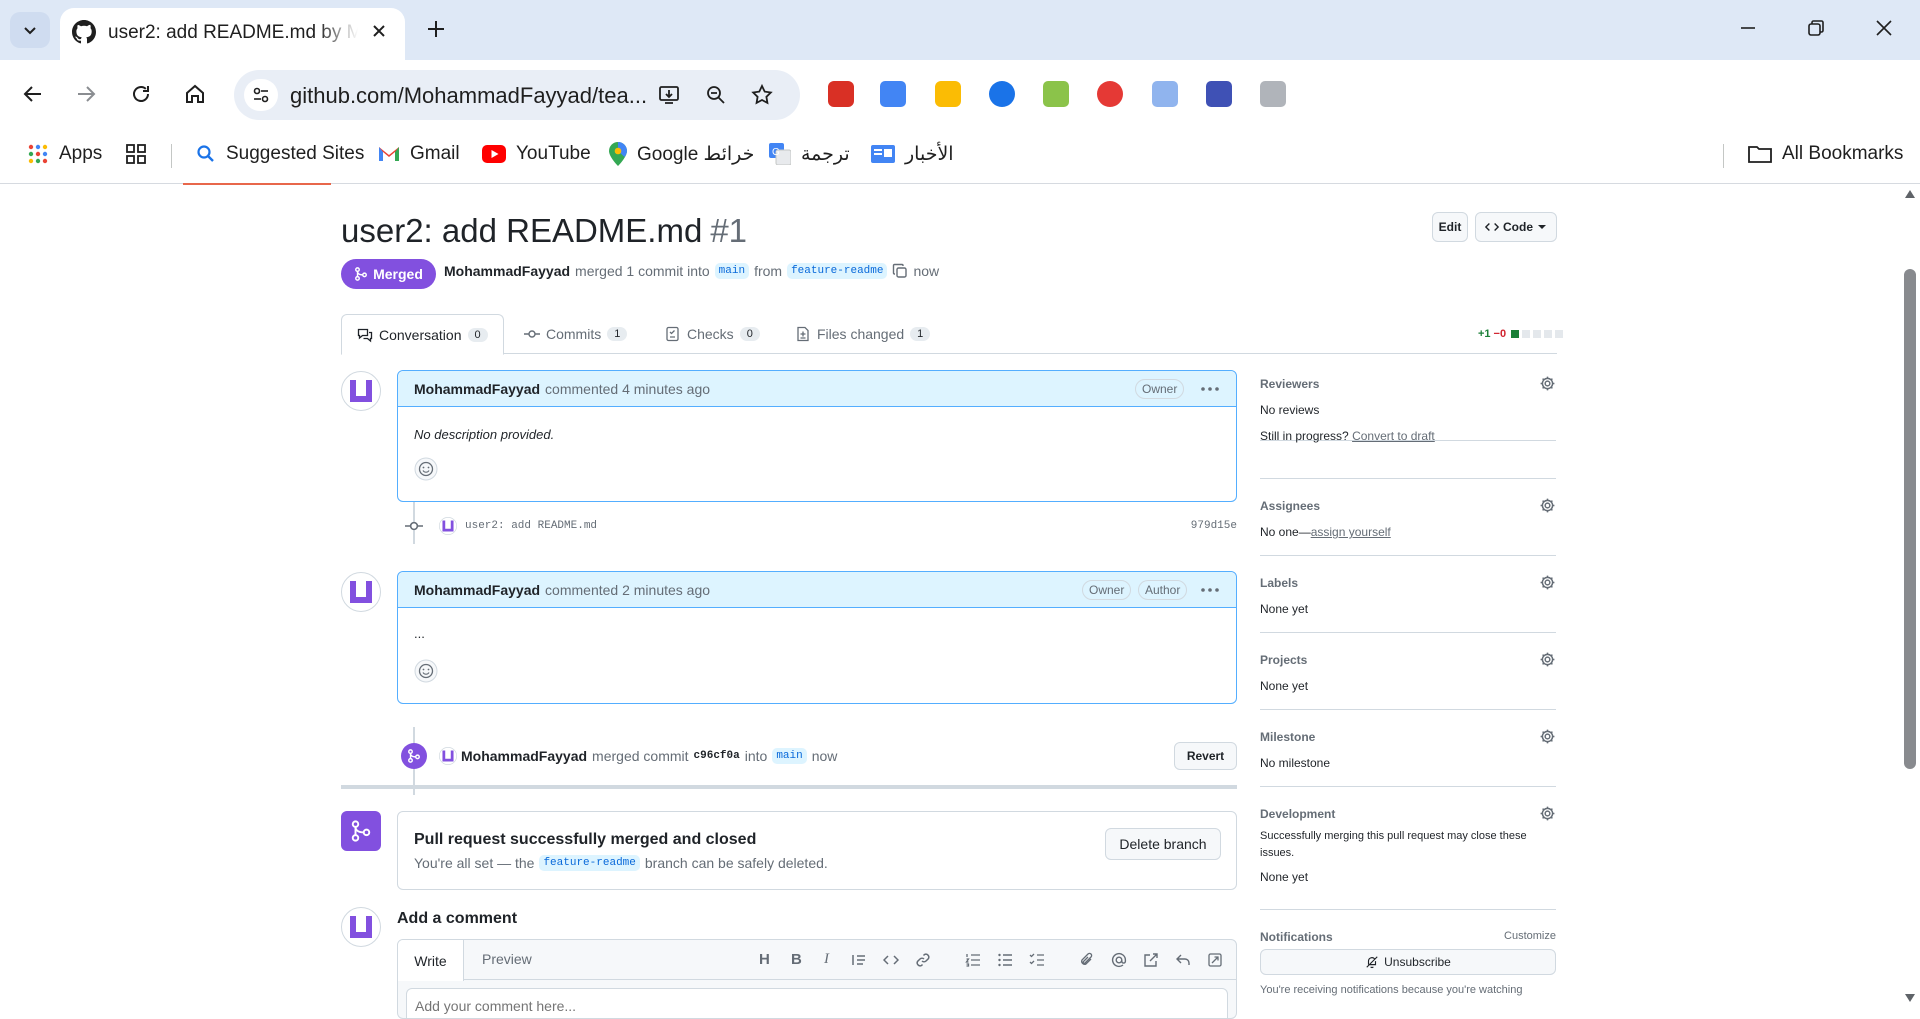 This screenshot has height=1019, width=1920. Describe the element at coordinates (507, 959) in the screenshot. I see `preview-tab: Preview` at that location.